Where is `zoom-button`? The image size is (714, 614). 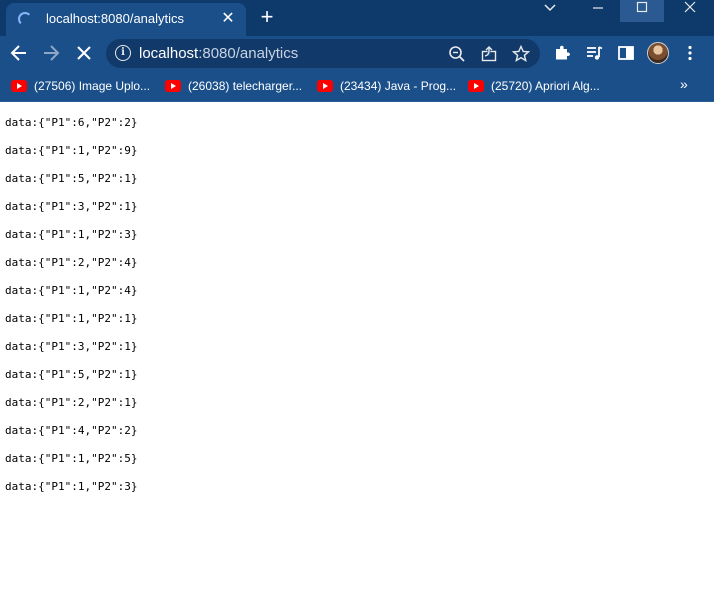
zoom-button is located at coordinates (457, 54).